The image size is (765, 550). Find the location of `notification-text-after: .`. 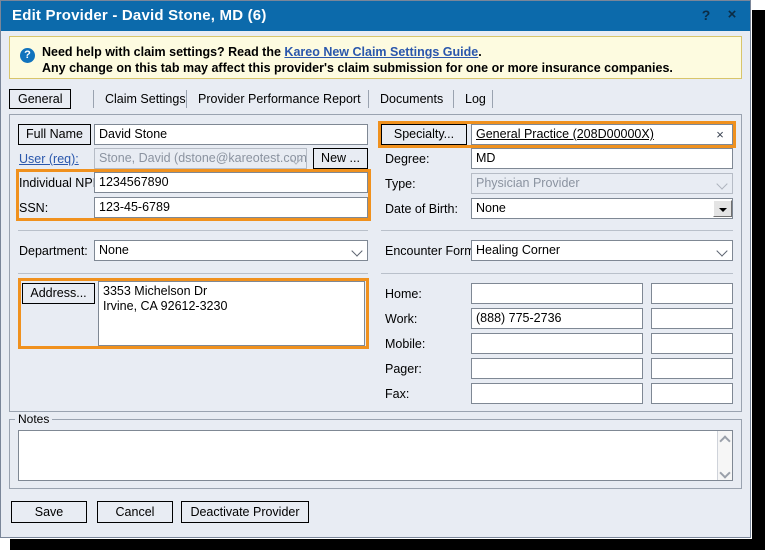

notification-text-after: . is located at coordinates (480, 52).